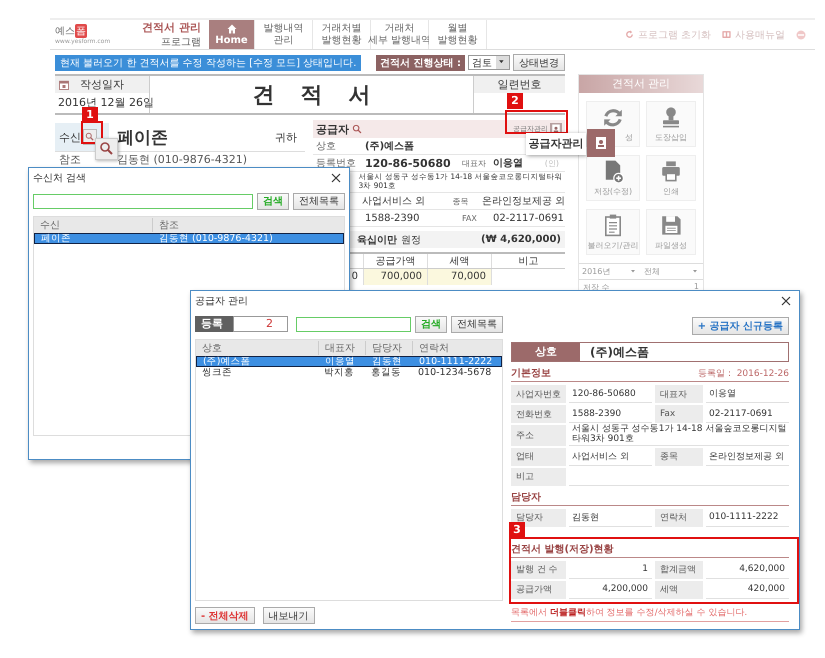  Describe the element at coordinates (679, 569) in the screenshot. I see `field-label: 합계금액` at that location.